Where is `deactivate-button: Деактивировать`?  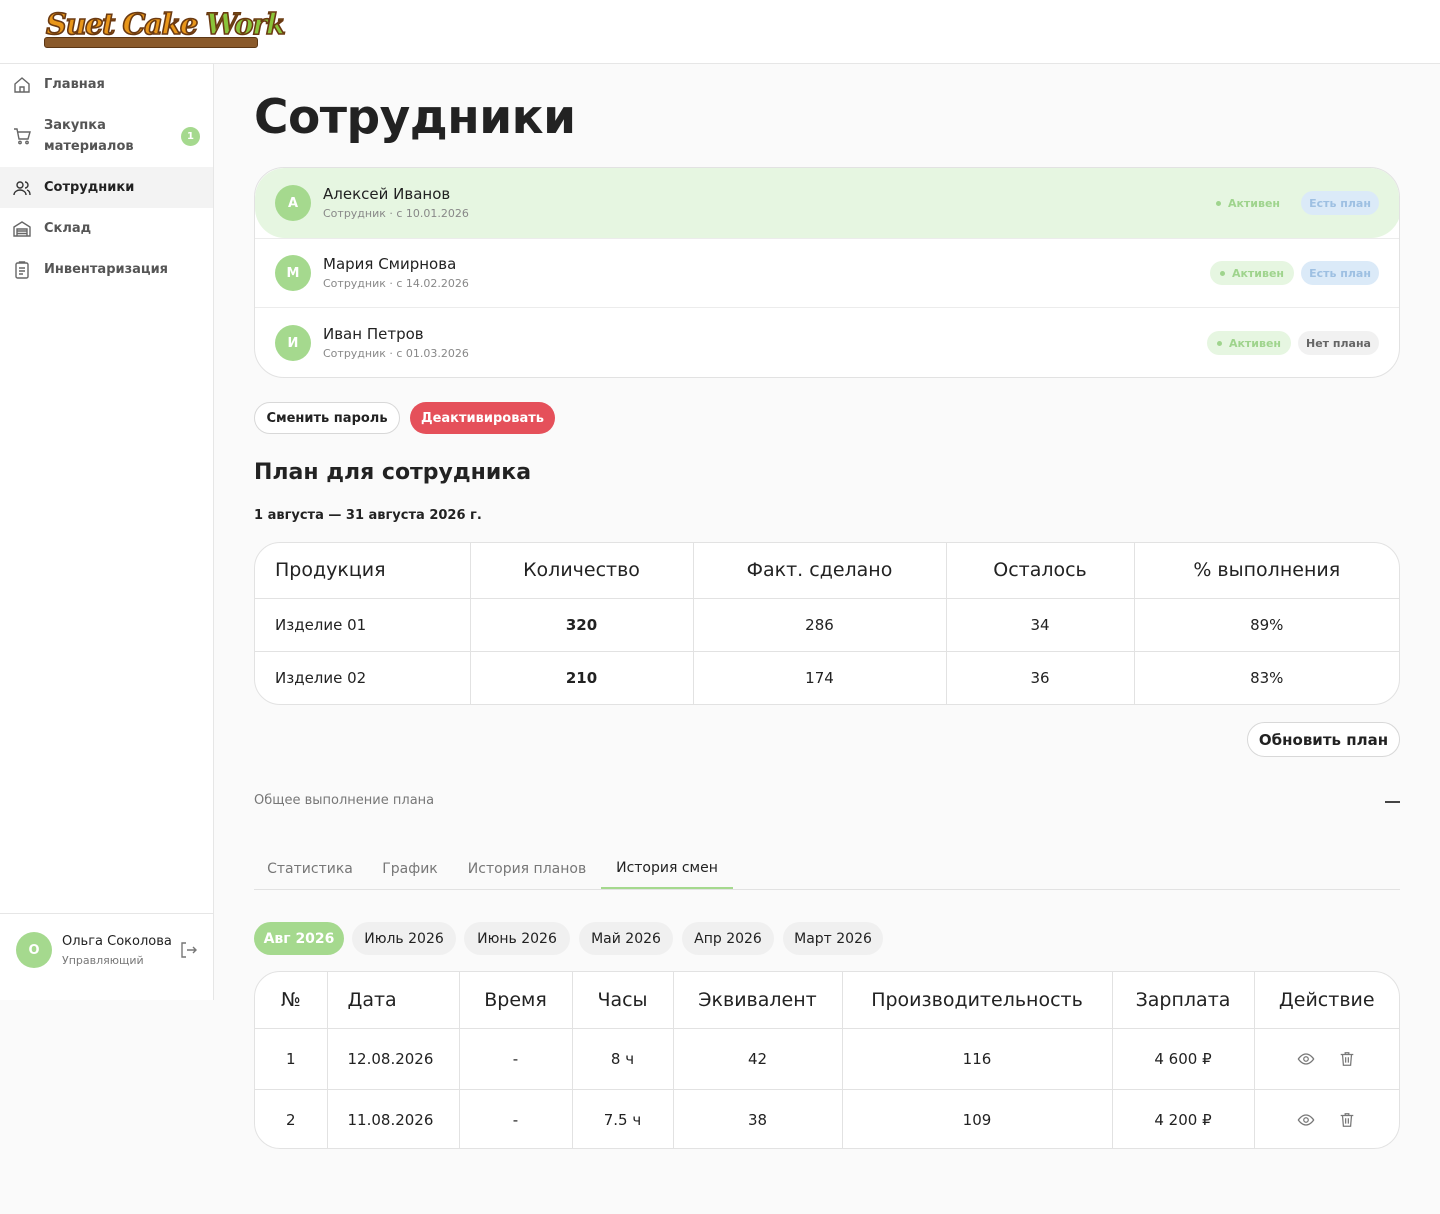 deactivate-button: Деактивировать is located at coordinates (482, 418).